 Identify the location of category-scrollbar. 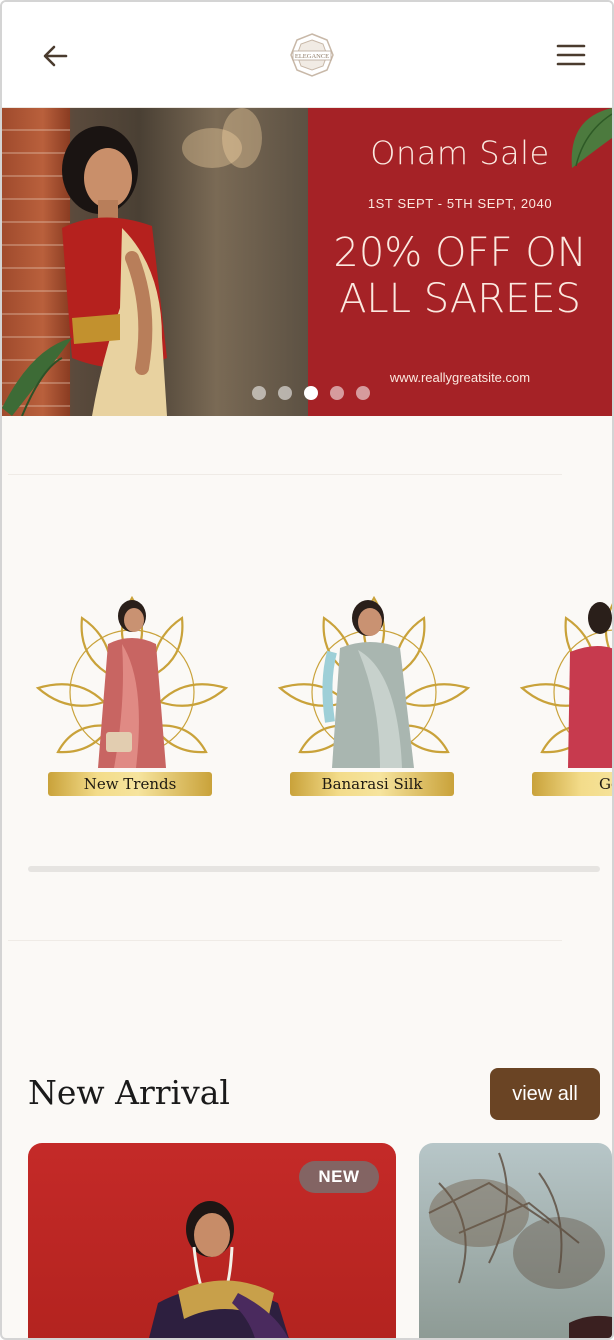
(314, 869).